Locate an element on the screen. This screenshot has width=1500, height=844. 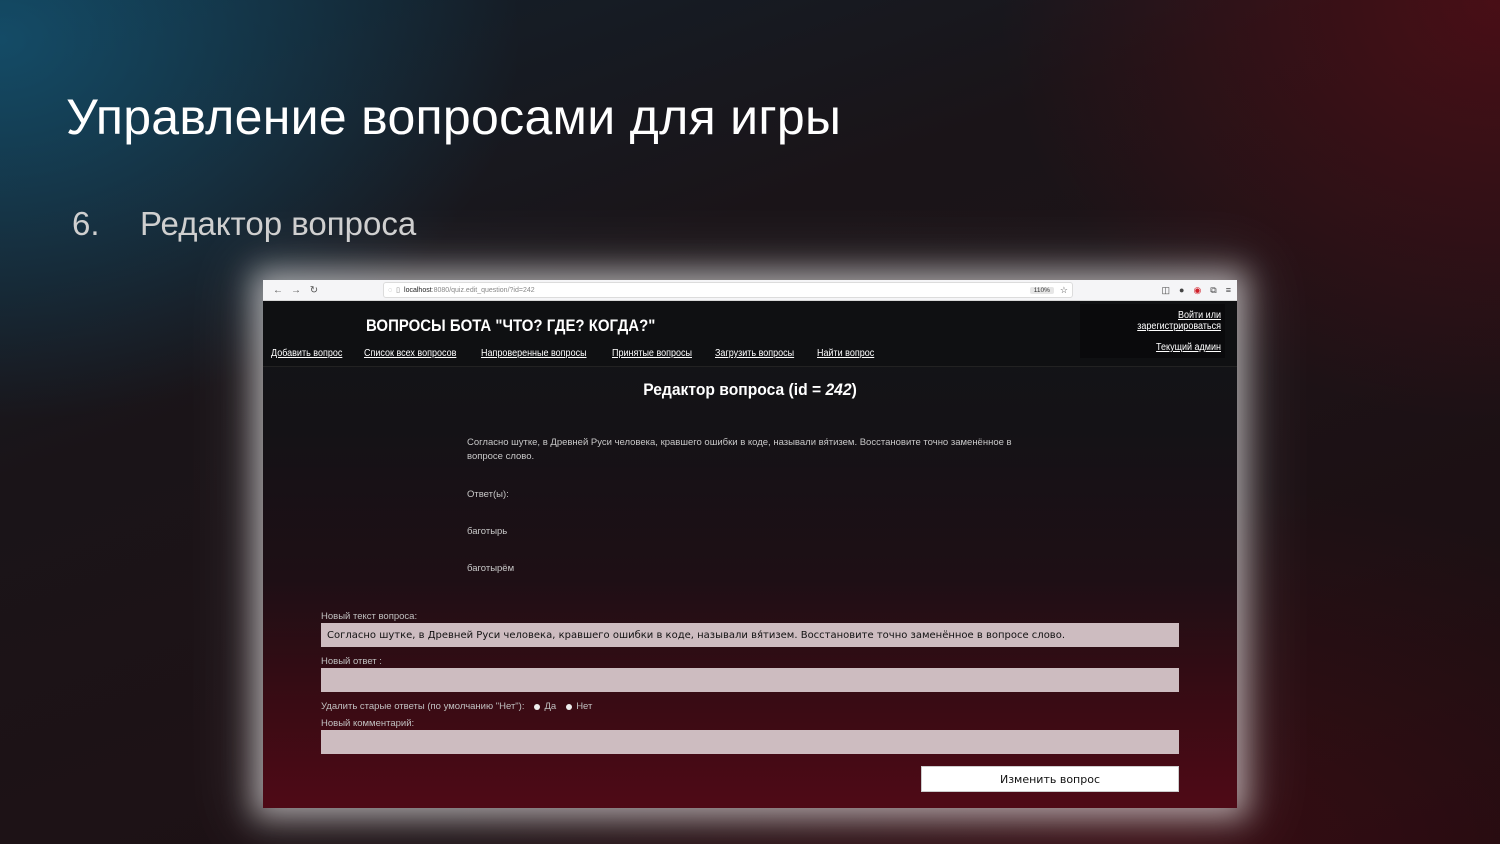
question-id: 242 is located at coordinates (838, 389).